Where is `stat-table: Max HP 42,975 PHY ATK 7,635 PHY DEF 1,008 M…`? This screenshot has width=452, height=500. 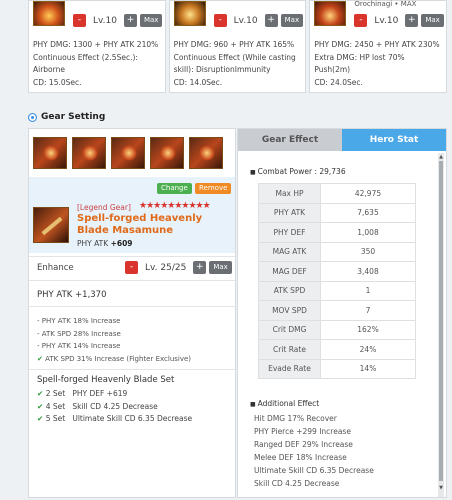
stat-table: Max HP 42,975 PHY ATK 7,635 PHY DEF 1,008 M… is located at coordinates (337, 281).